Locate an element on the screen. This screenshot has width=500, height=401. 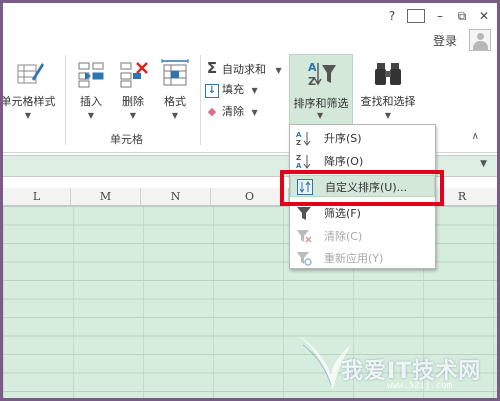
cell-style-label: 单元格样式 is located at coordinates (29, 101).